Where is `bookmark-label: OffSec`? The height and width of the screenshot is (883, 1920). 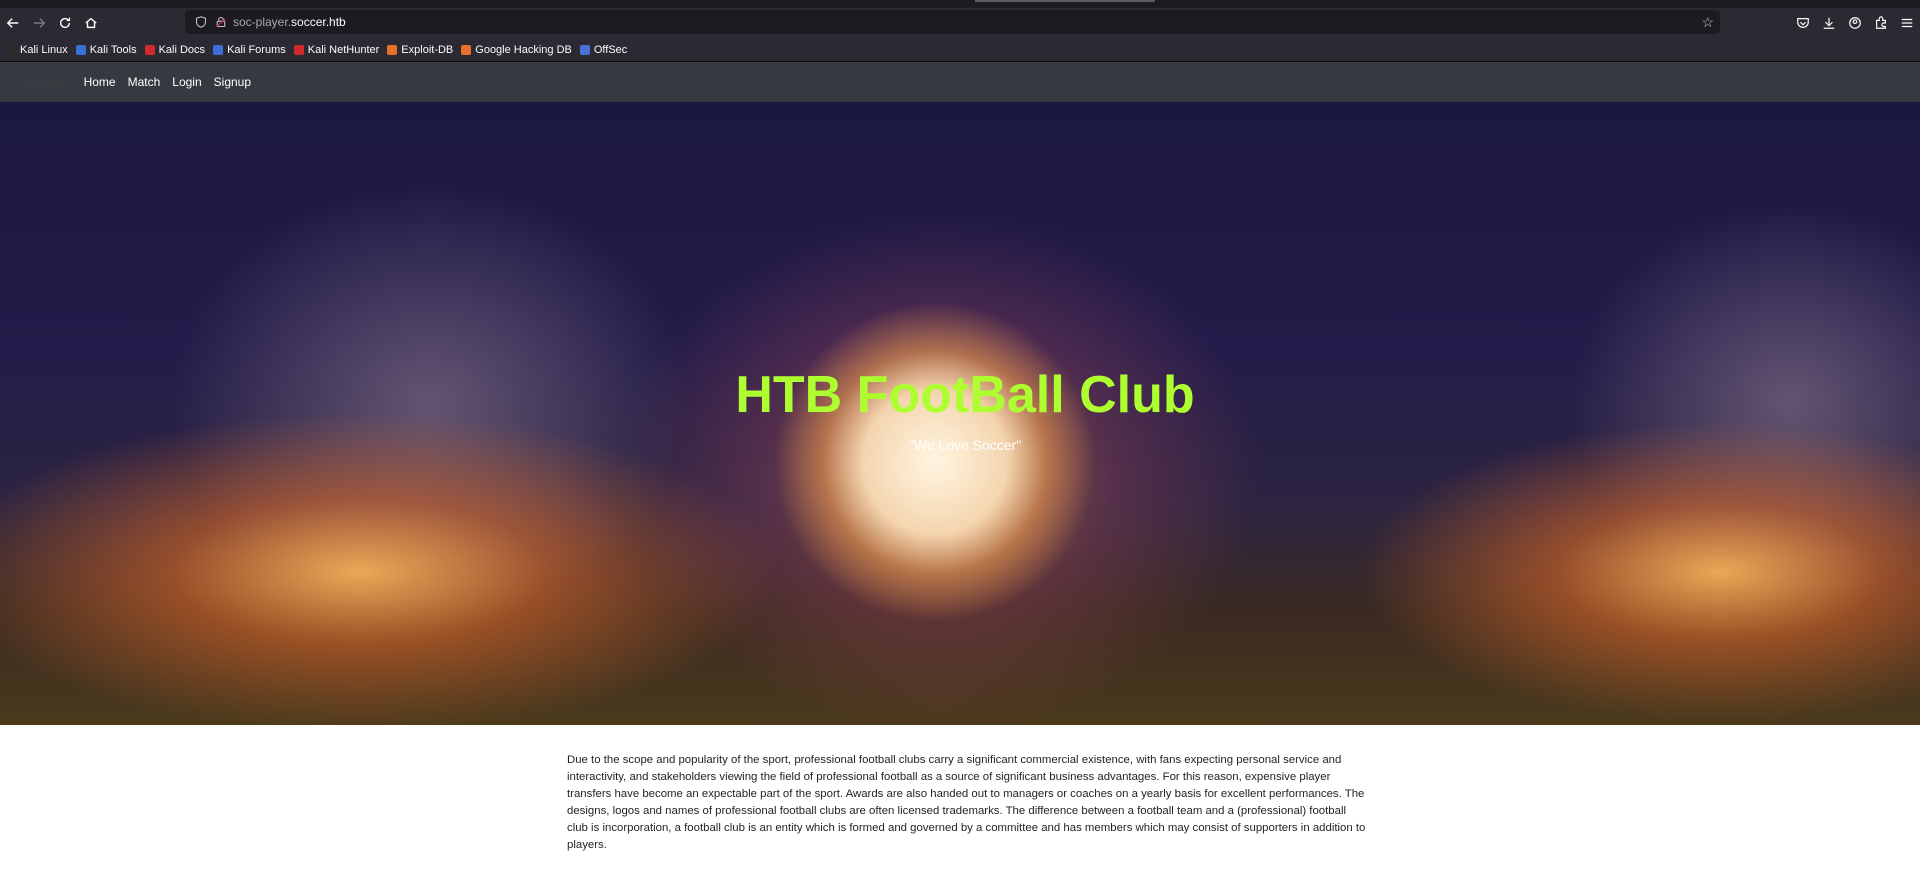
bookmark-label: OffSec is located at coordinates (610, 49).